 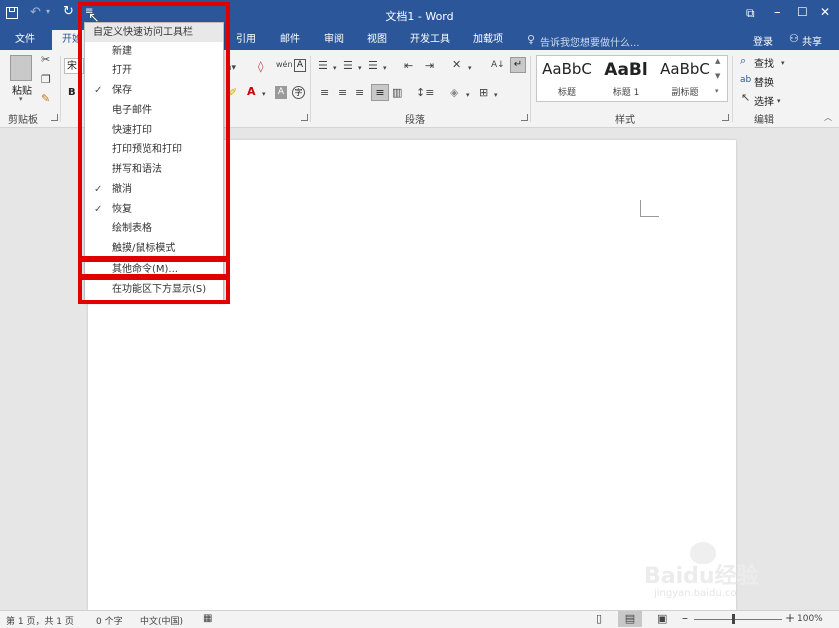 What do you see at coordinates (456, 65) in the screenshot?
I see `chinese-layout-icon: ✕` at bounding box center [456, 65].